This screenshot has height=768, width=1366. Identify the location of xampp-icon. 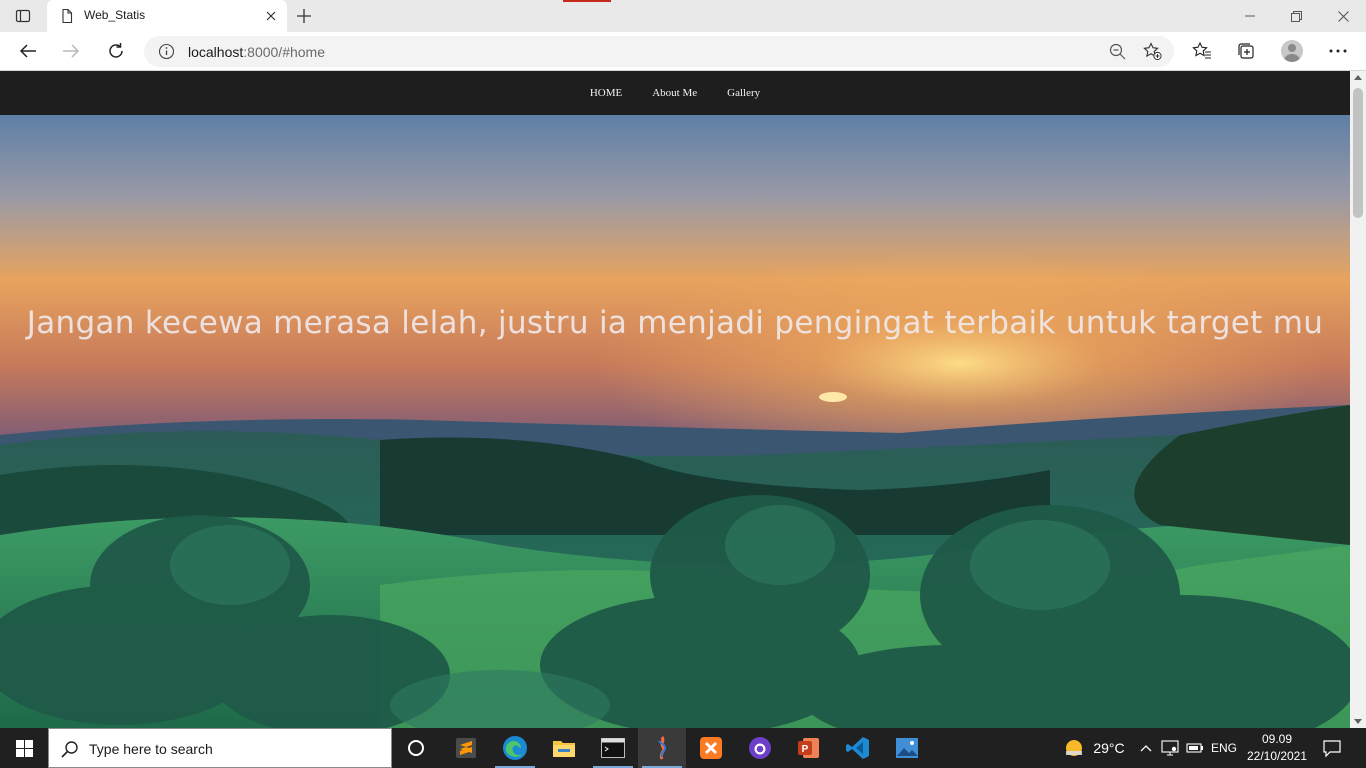
(711, 748).